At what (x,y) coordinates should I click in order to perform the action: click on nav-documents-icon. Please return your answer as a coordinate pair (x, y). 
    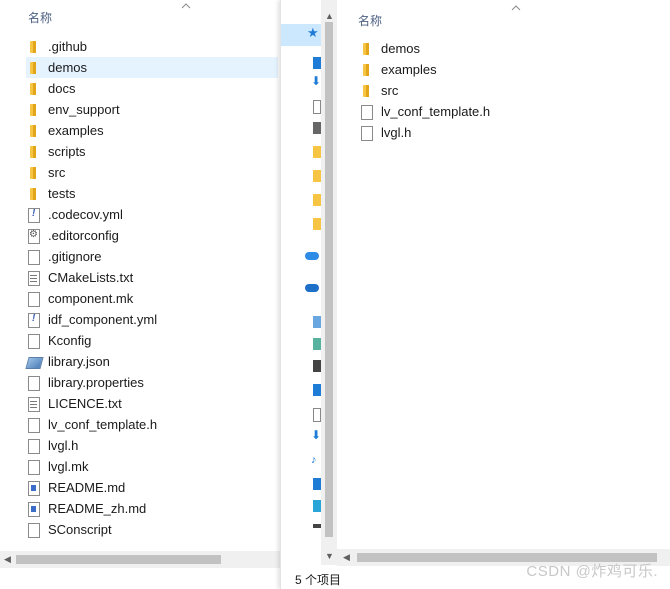
    Looking at the image, I should click on (317, 415).